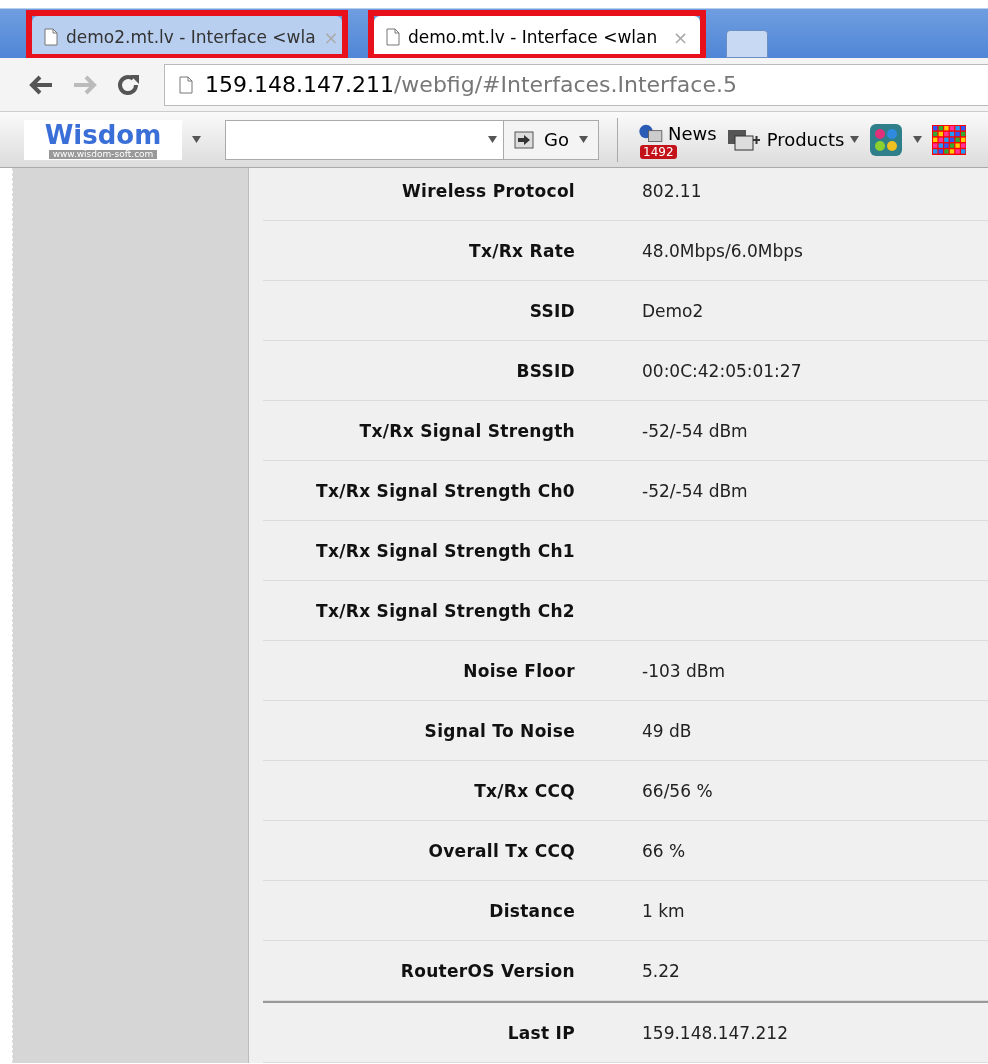 The width and height of the screenshot is (988, 1064). I want to click on field-label: Tx/Rx Rate, so click(521, 250).